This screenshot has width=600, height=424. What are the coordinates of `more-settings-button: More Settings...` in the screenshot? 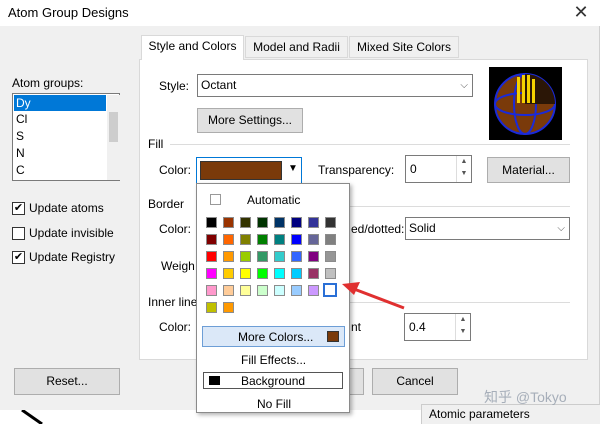 It's located at (250, 120).